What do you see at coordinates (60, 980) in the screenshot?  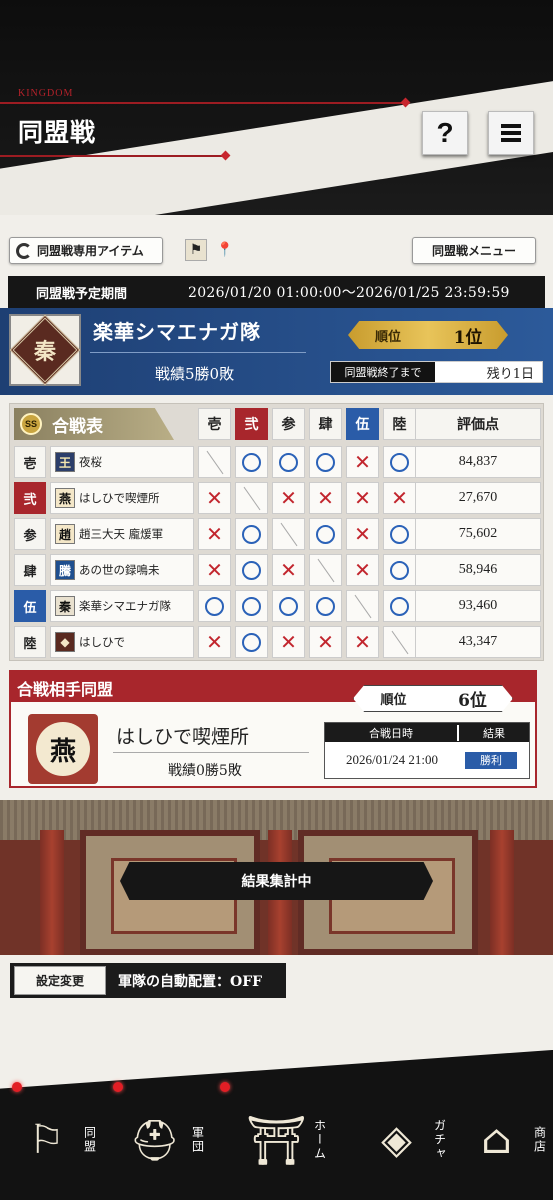 I see `settings-change-button: 設定変更` at bounding box center [60, 980].